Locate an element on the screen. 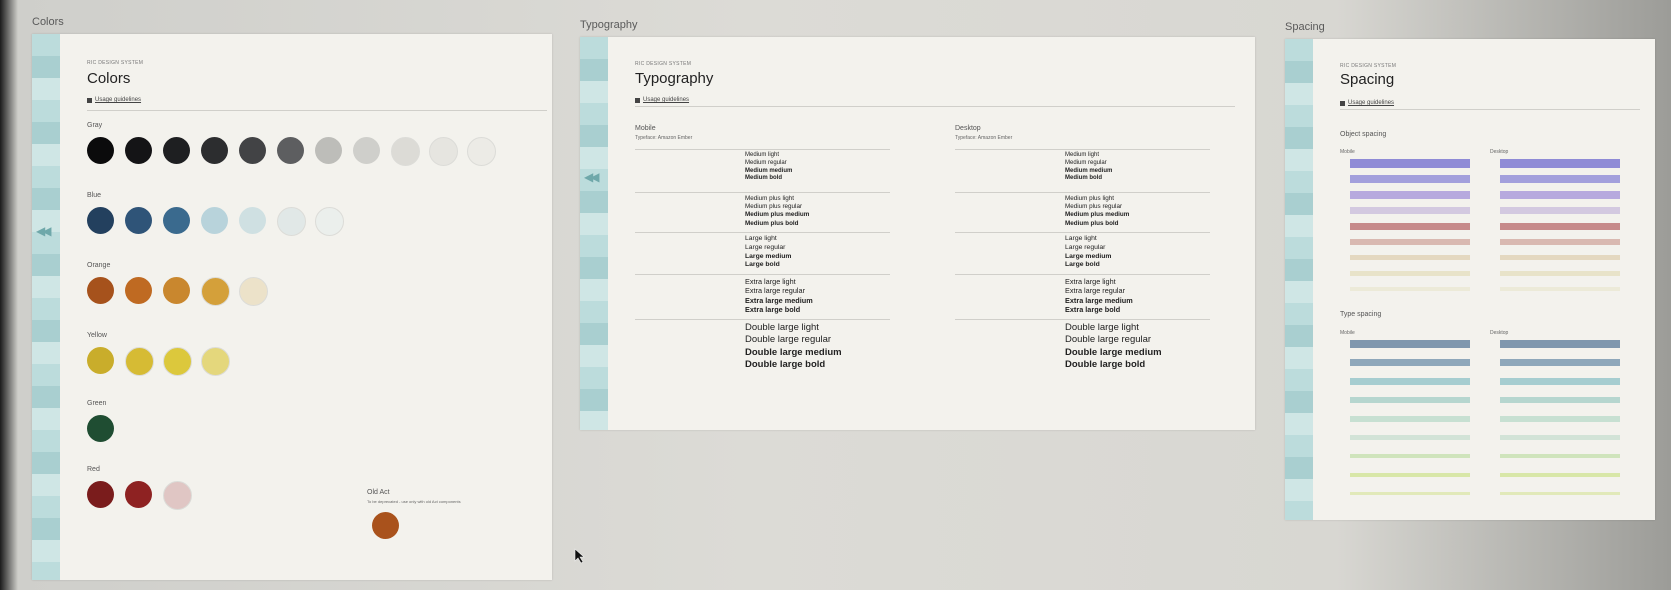 The image size is (1671, 590). type-sample: Medium plus light is located at coordinates (769, 198).